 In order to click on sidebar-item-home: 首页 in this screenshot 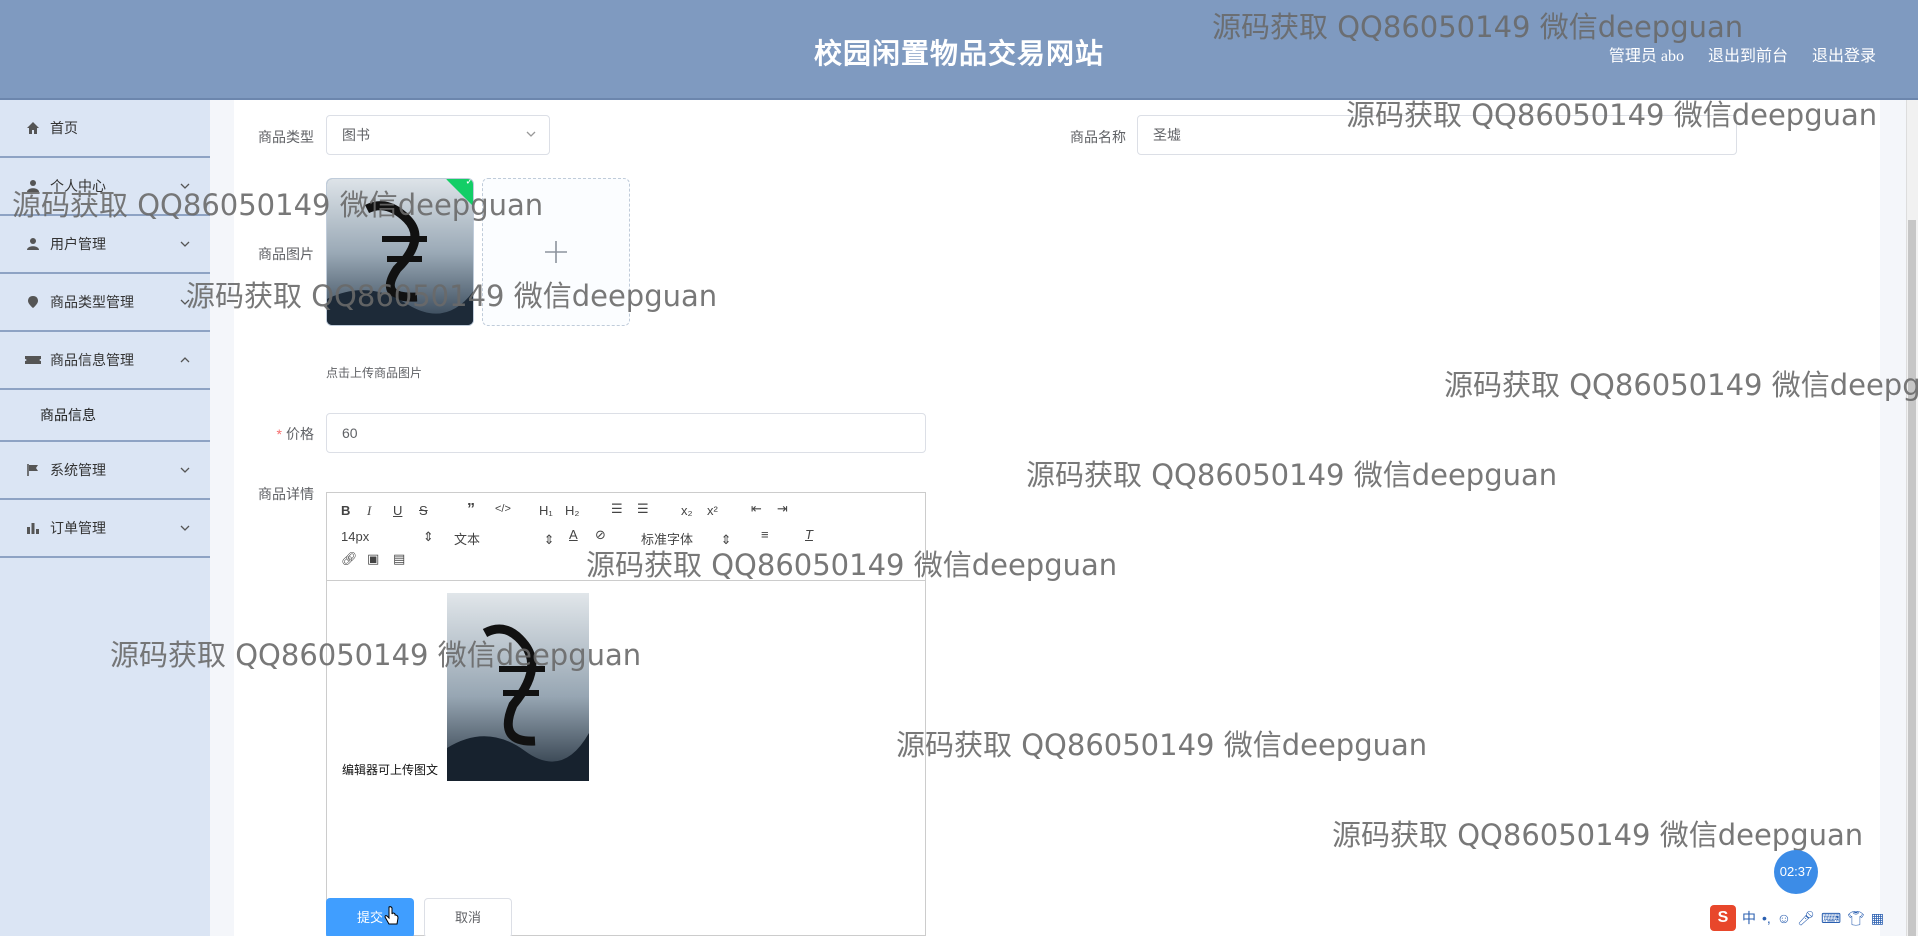, I will do `click(105, 129)`.